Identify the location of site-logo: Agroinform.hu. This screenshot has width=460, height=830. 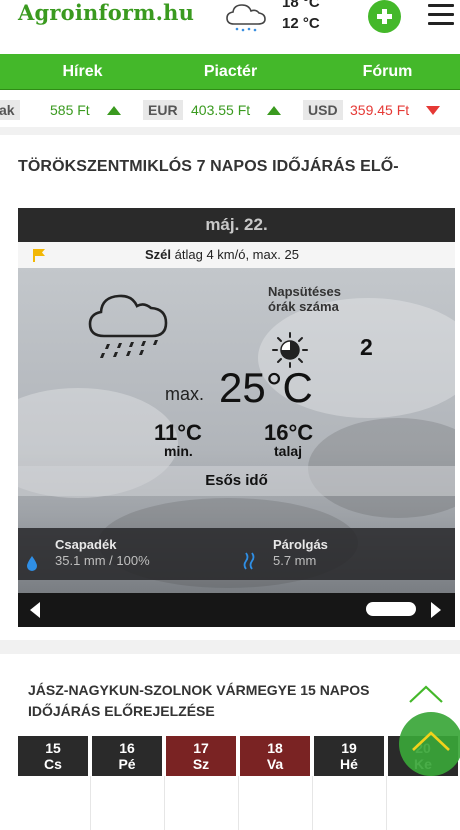
(106, 12).